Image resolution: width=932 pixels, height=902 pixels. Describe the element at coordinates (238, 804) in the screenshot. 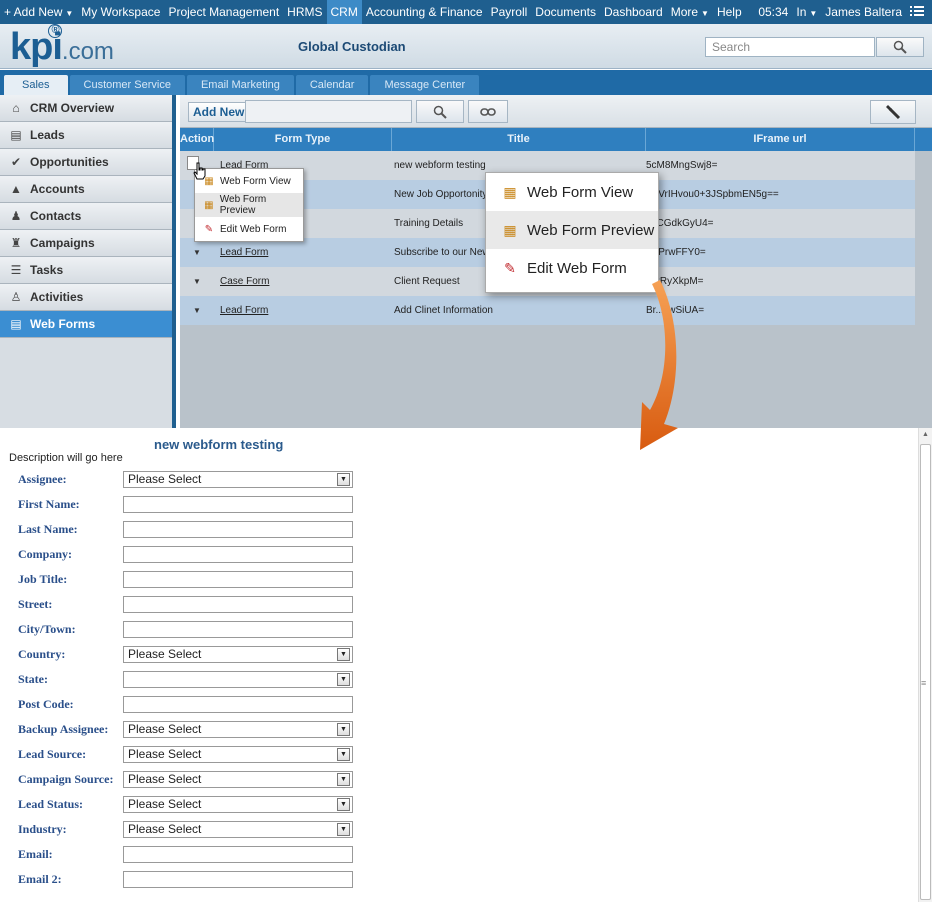

I see `lead-status-select: Please Select ▼` at that location.